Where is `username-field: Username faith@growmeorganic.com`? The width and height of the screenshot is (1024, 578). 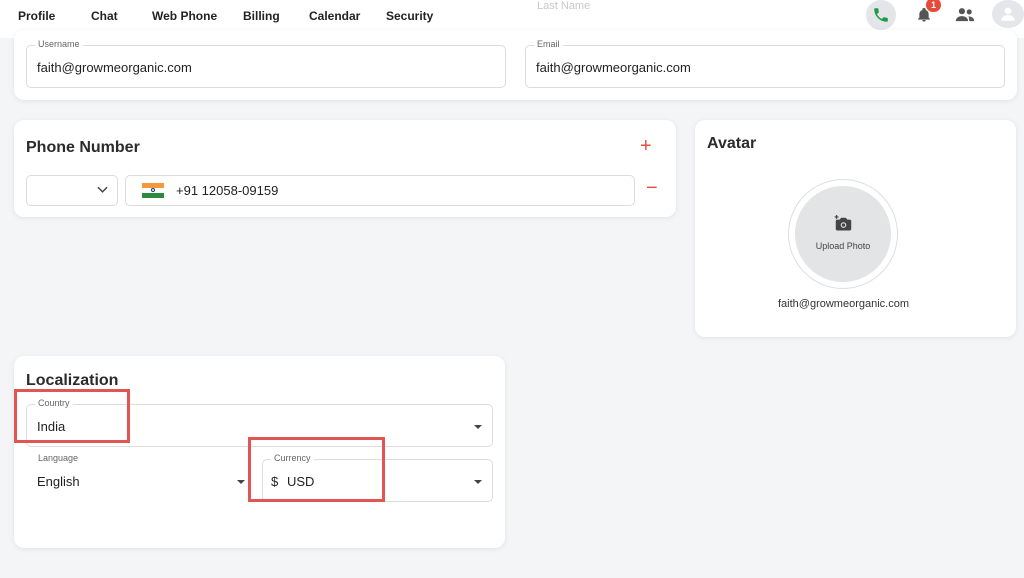 username-field: Username faith@growmeorganic.com is located at coordinates (266, 63).